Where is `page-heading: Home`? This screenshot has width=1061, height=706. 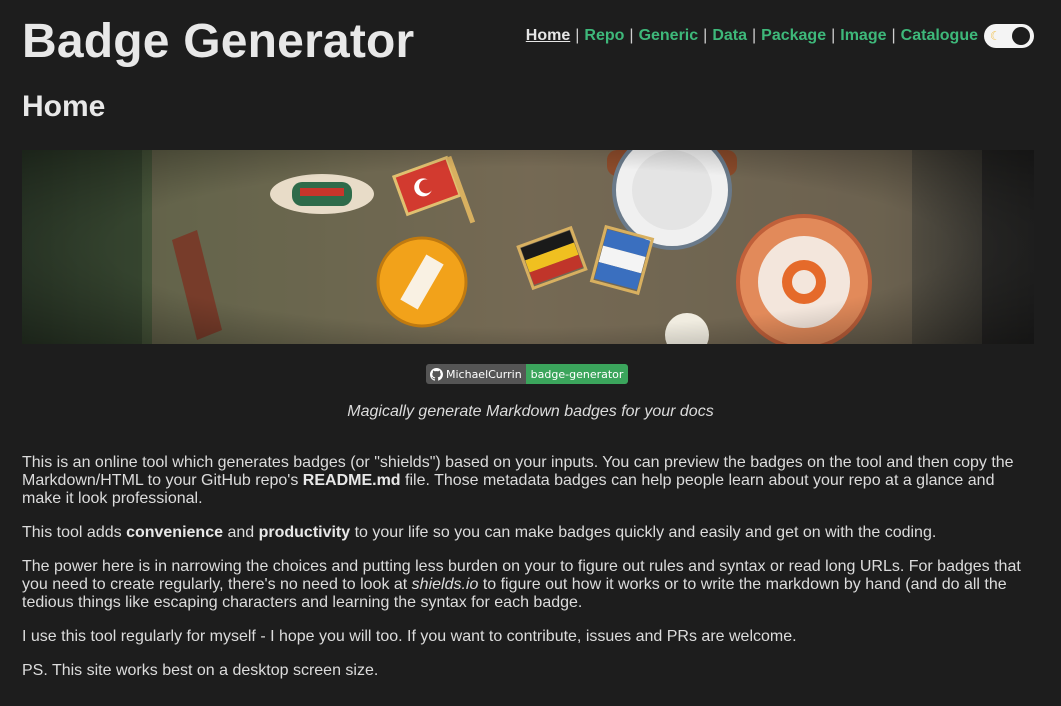 page-heading: Home is located at coordinates (64, 106).